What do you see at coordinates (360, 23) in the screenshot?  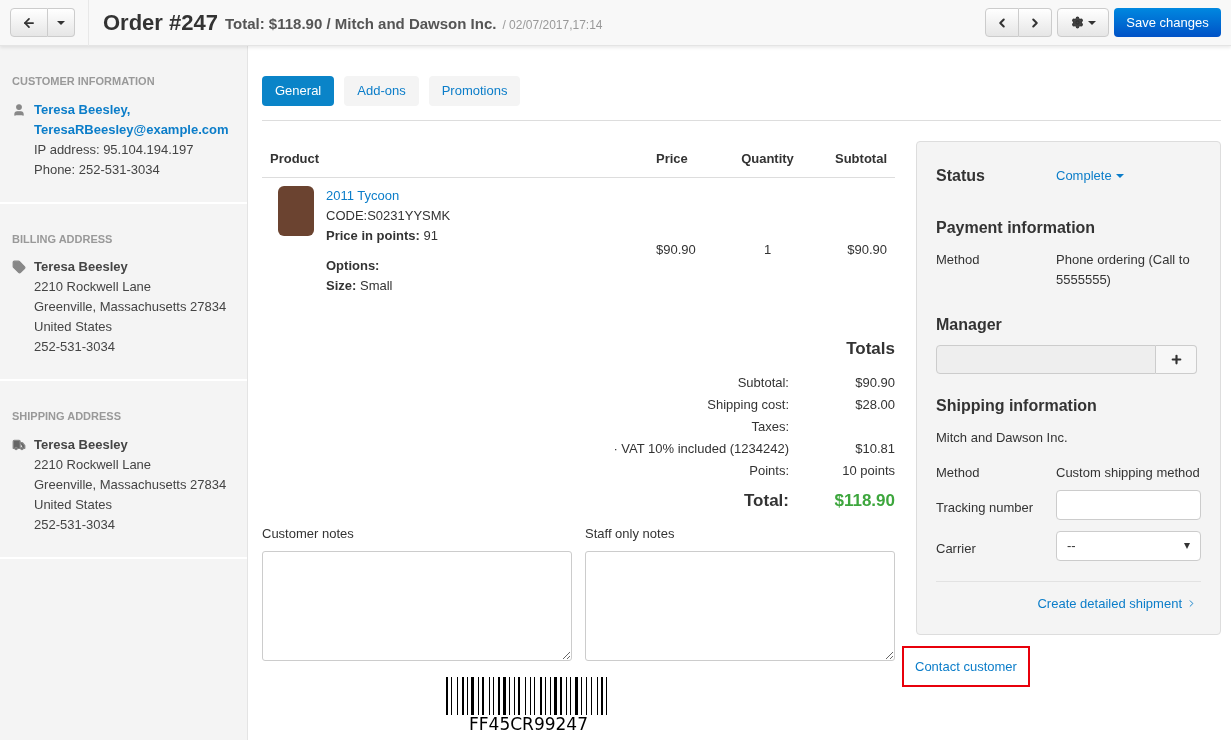 I see `order-summary: Total: $118.90 / Mitch and Dawson Inc.` at bounding box center [360, 23].